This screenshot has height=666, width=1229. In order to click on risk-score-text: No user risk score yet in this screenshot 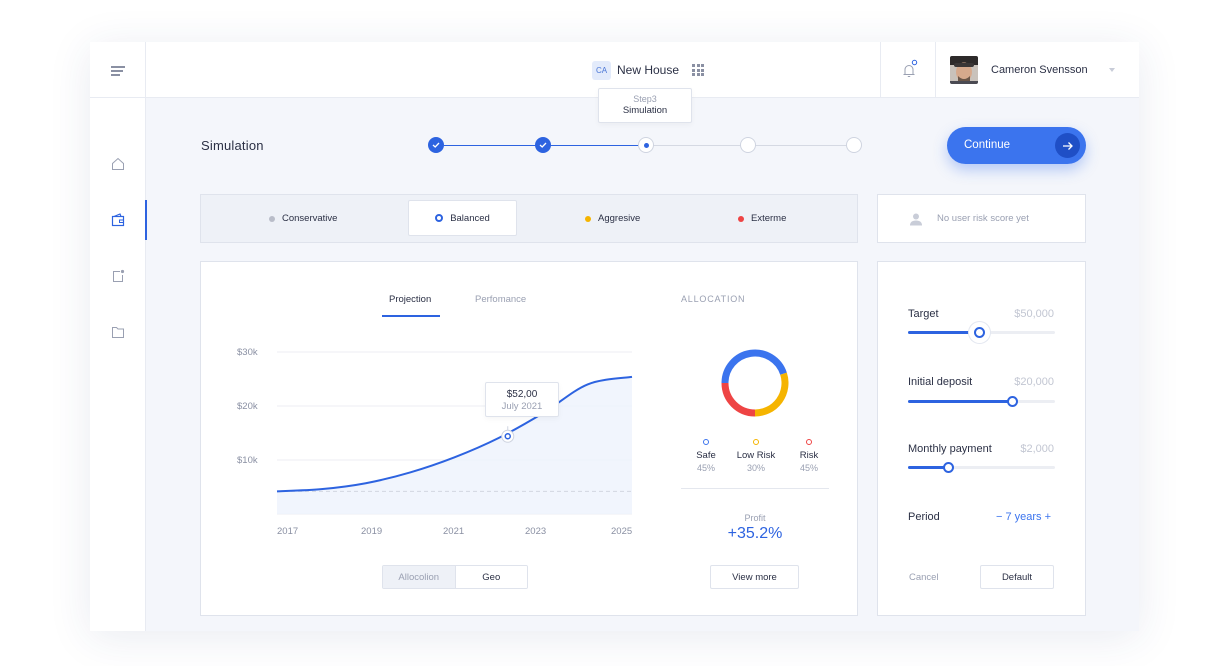, I will do `click(983, 218)`.